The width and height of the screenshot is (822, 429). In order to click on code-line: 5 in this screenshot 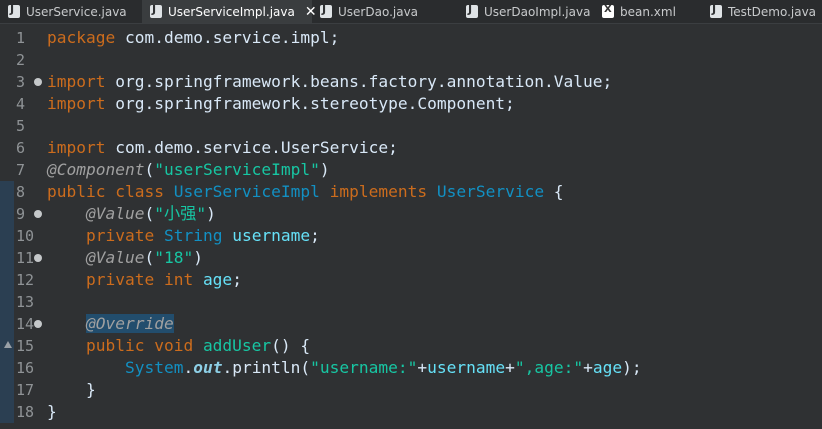, I will do `click(411, 126)`.